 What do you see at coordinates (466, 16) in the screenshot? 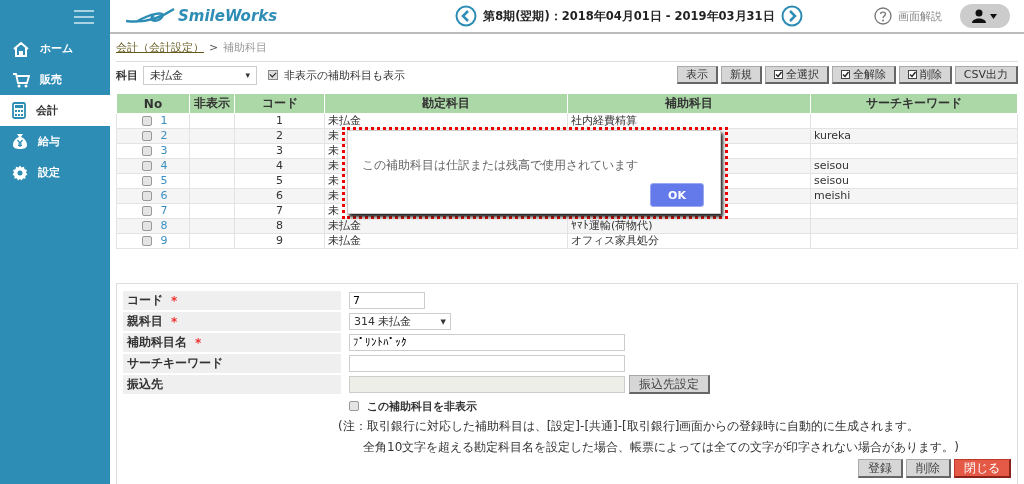
I see `previous-icon` at bounding box center [466, 16].